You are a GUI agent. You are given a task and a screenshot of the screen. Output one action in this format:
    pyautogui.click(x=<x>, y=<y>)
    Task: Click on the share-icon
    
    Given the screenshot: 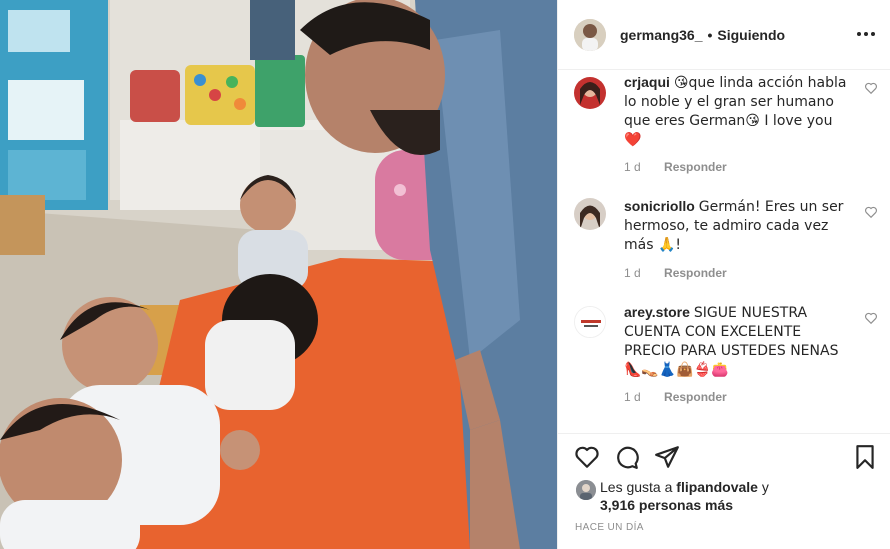 What is the action you would take?
    pyautogui.click(x=667, y=457)
    